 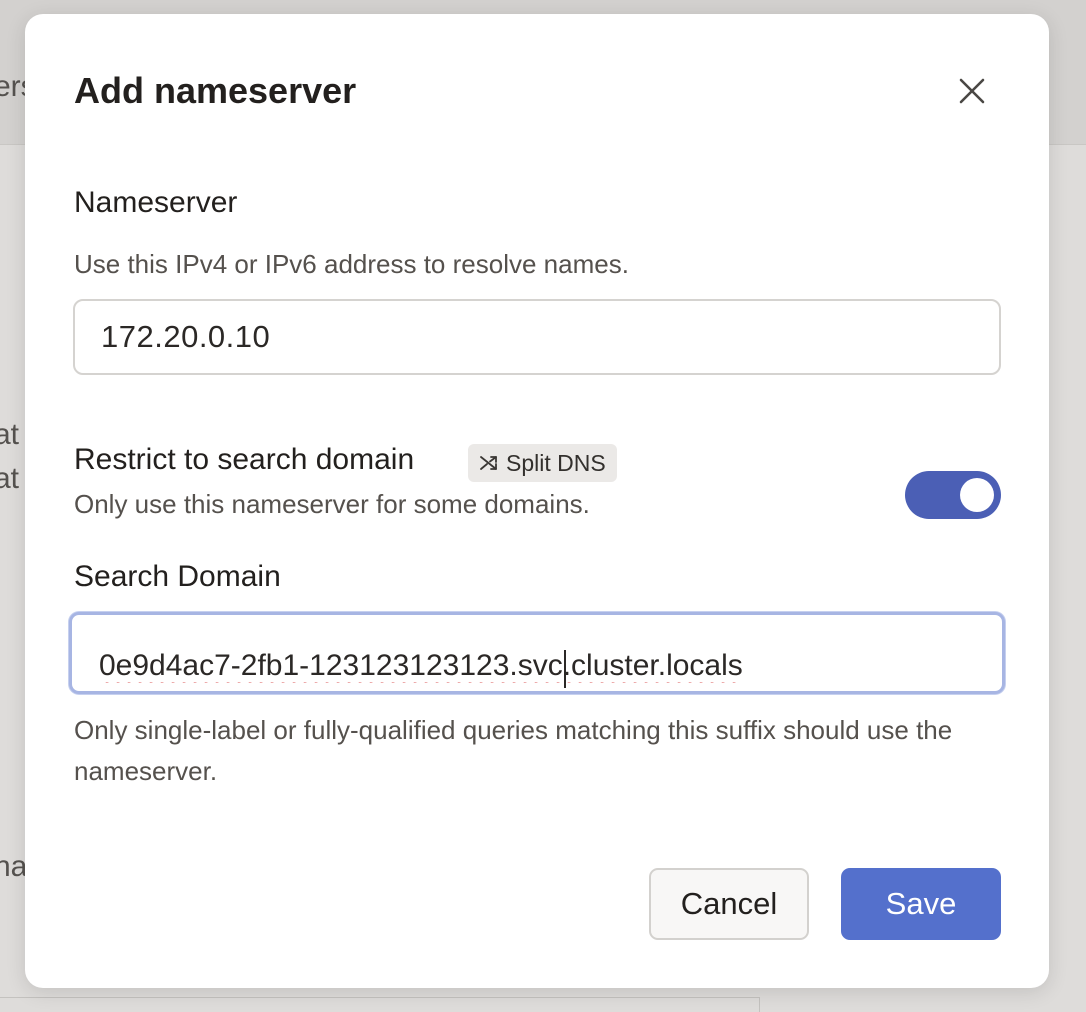 I want to click on save-button: Save, so click(x=921, y=904).